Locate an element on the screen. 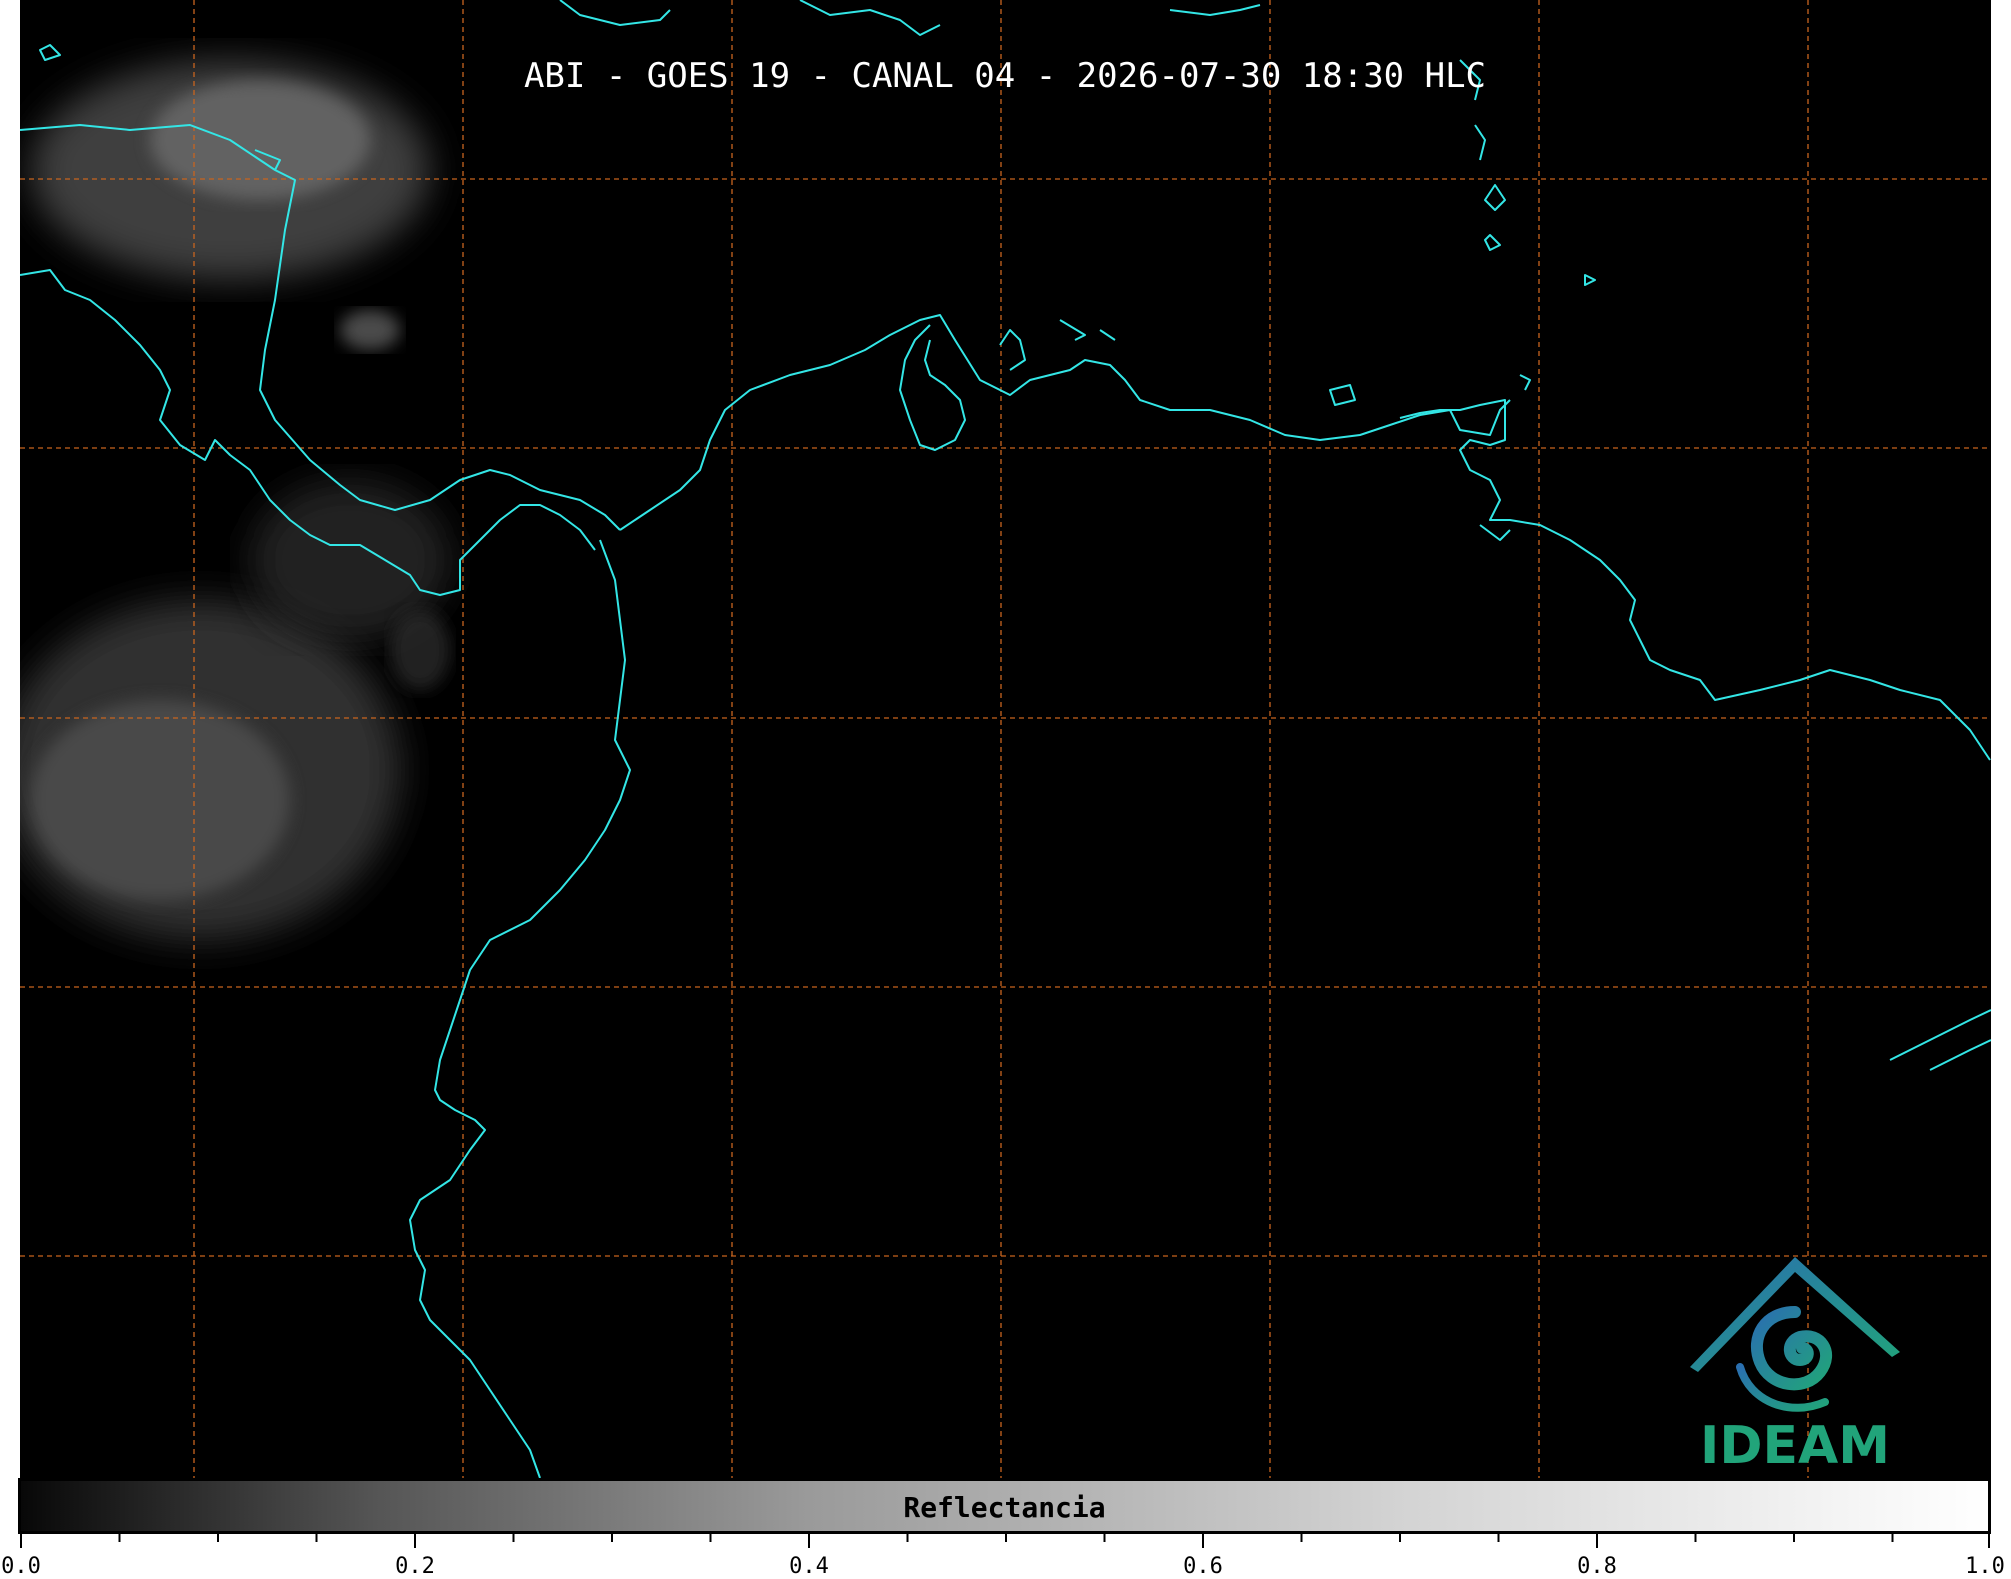  colorbar-tick-label: 0.6 is located at coordinates (1203, 1566).